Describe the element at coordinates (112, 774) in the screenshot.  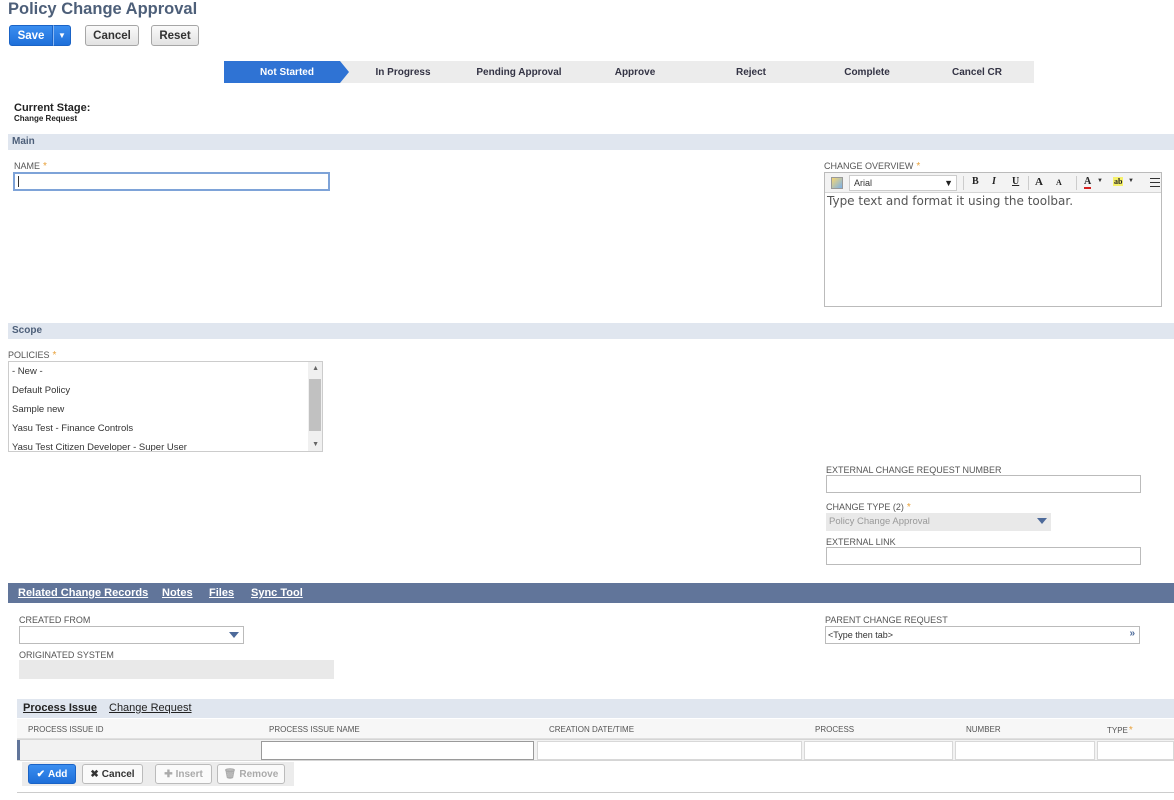
I see `grid-cancel-button: ✖ Cancel` at that location.